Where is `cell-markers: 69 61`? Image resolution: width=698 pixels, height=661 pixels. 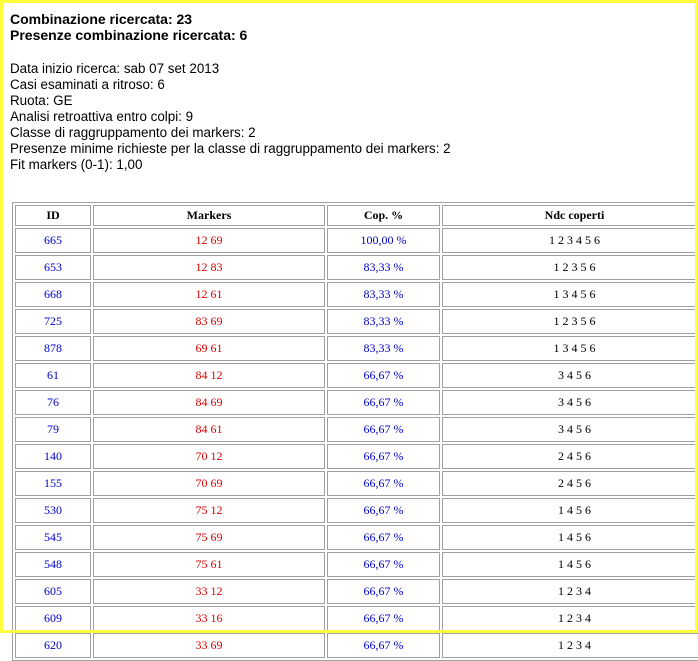 cell-markers: 69 61 is located at coordinates (209, 348).